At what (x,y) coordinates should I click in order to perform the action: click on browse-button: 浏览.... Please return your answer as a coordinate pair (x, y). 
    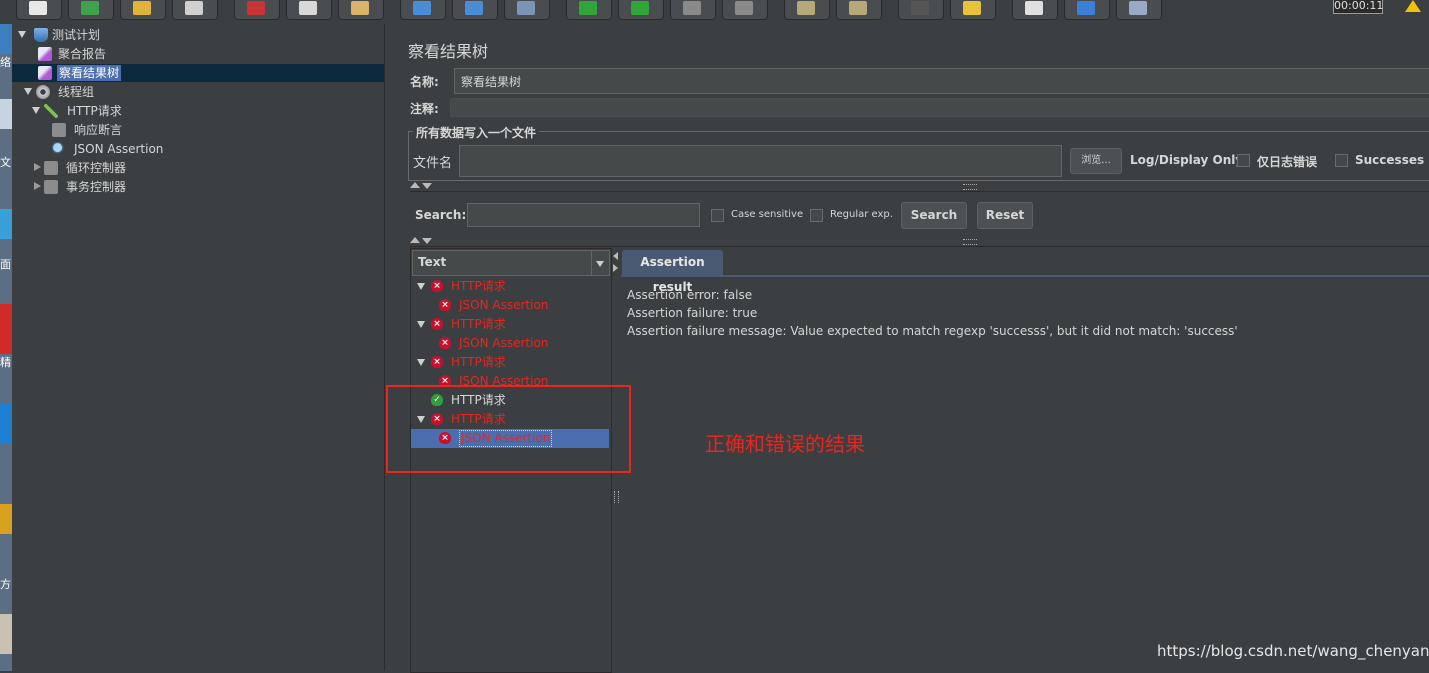
    Looking at the image, I should click on (1096, 161).